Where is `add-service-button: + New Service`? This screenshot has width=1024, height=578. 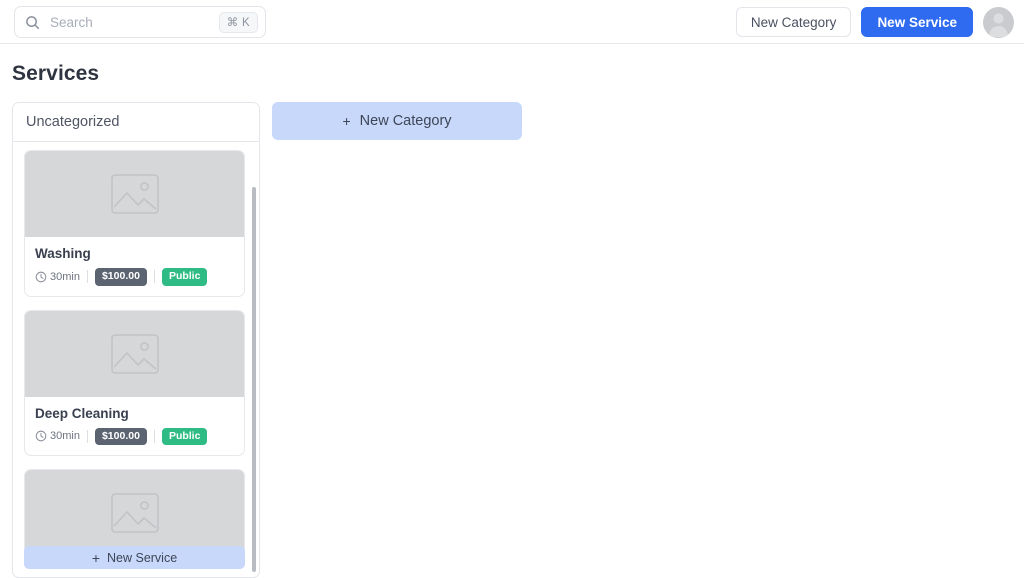
add-service-button: + New Service is located at coordinates (134, 557).